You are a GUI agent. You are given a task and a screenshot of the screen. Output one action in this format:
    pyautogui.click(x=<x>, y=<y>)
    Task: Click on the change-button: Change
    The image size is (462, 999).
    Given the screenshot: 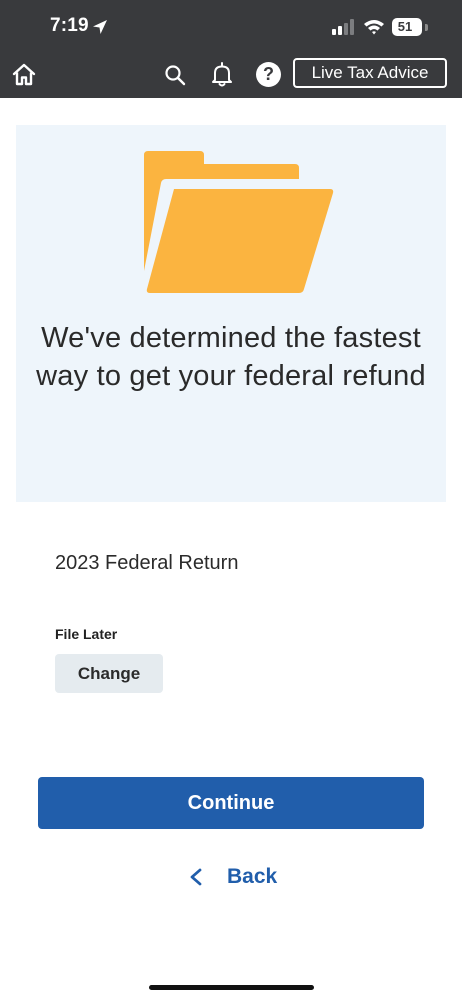 What is the action you would take?
    pyautogui.click(x=109, y=673)
    